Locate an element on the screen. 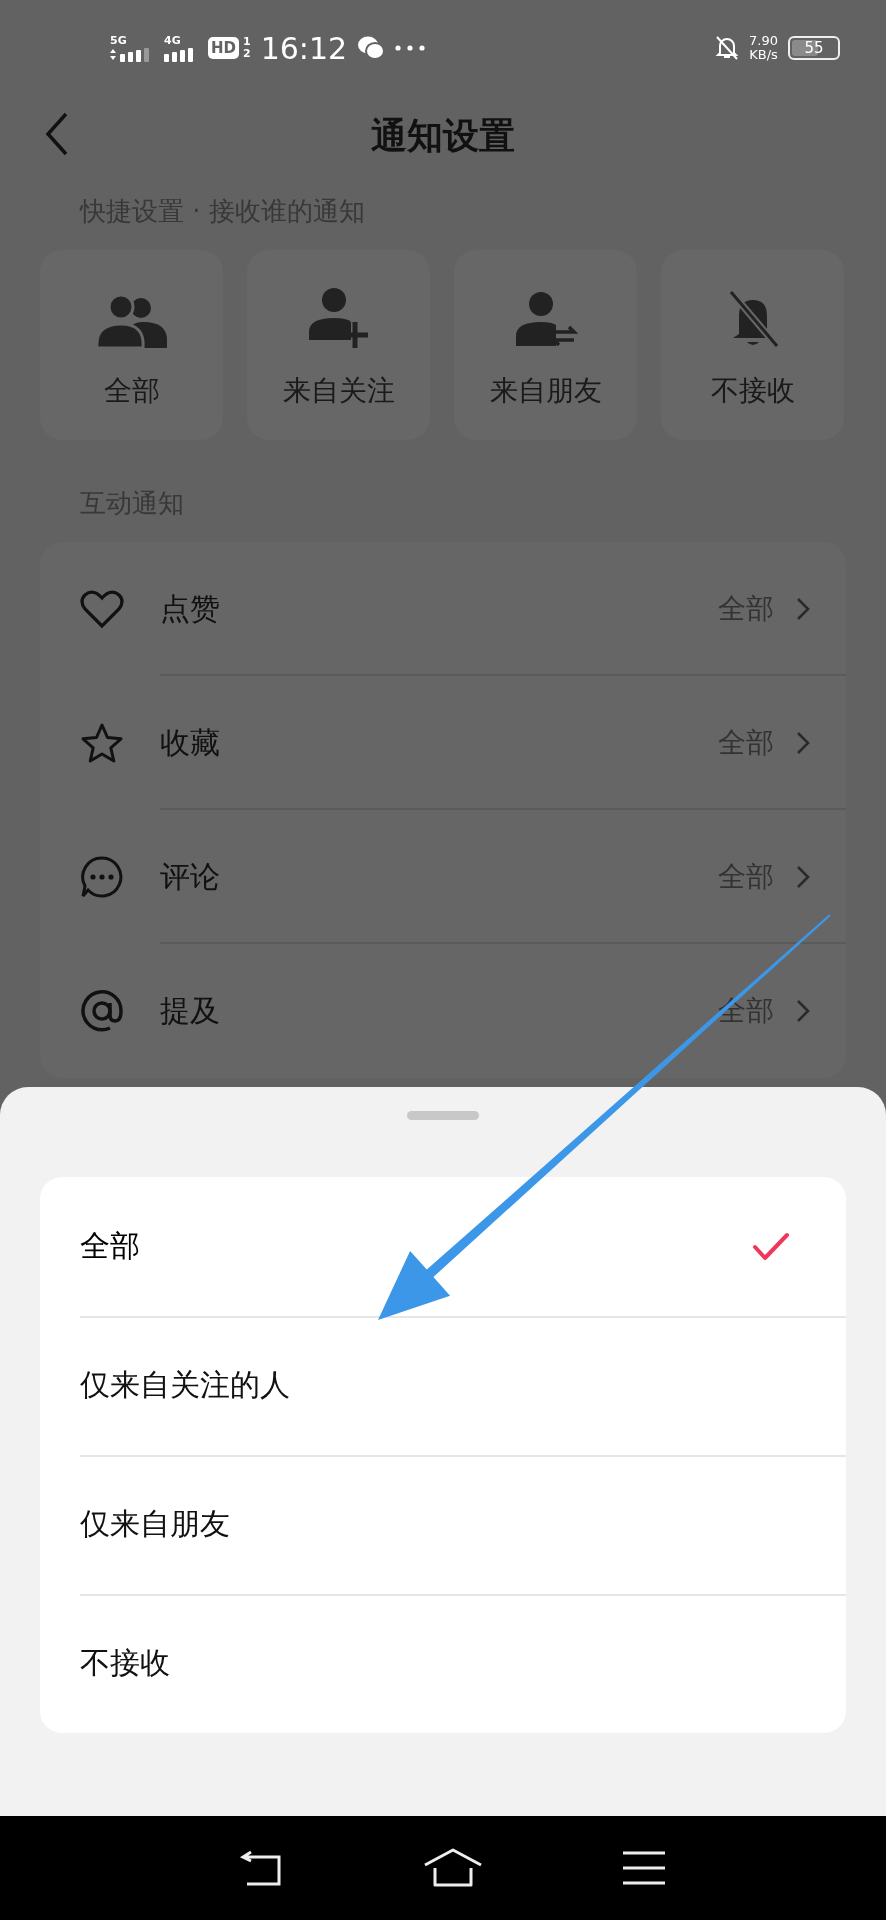 This screenshot has height=1920, width=886. network-label: 5G is located at coordinates (118, 40).